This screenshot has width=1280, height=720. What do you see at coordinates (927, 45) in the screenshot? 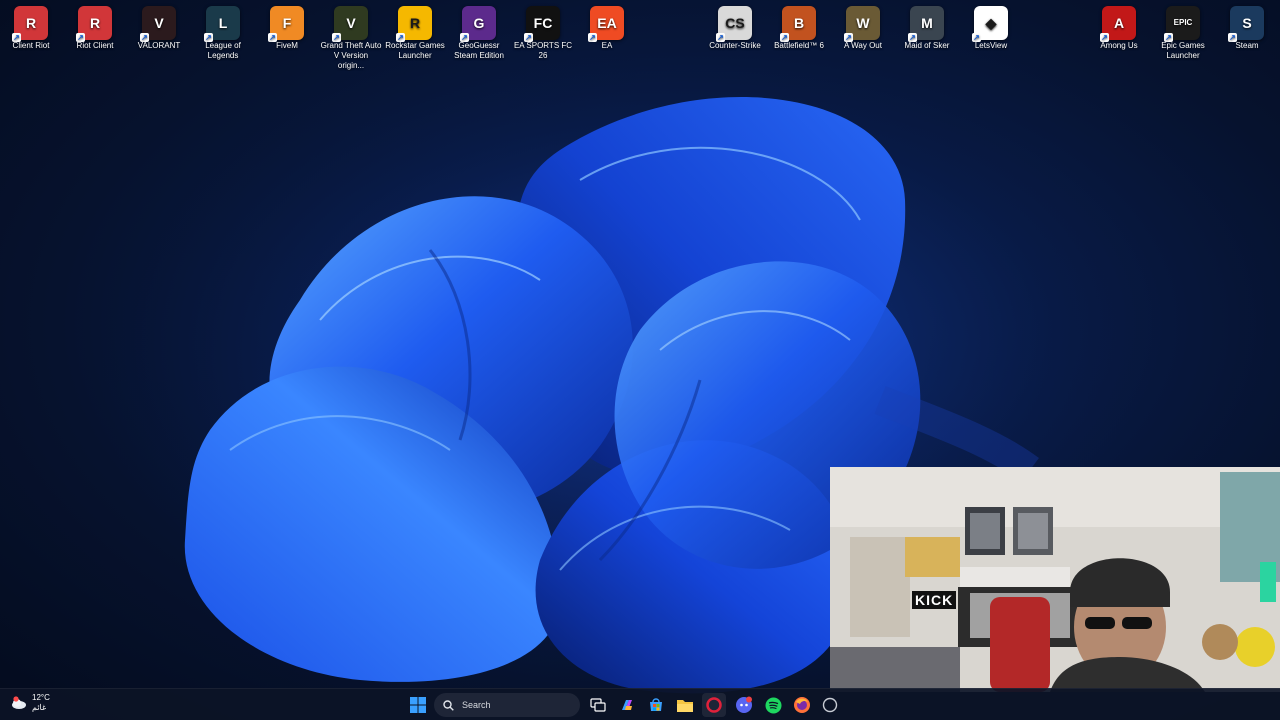
I see `desktop-shortcut-label: Maid of Sker` at bounding box center [927, 45].